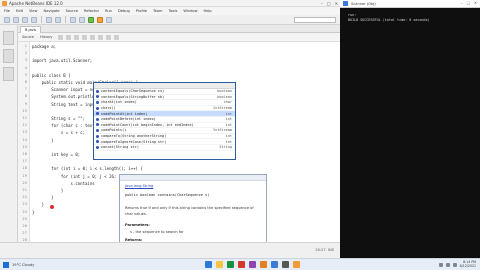 This screenshot has width=480, height=270. I want to click on completion-return-type: char, so click(227, 102).